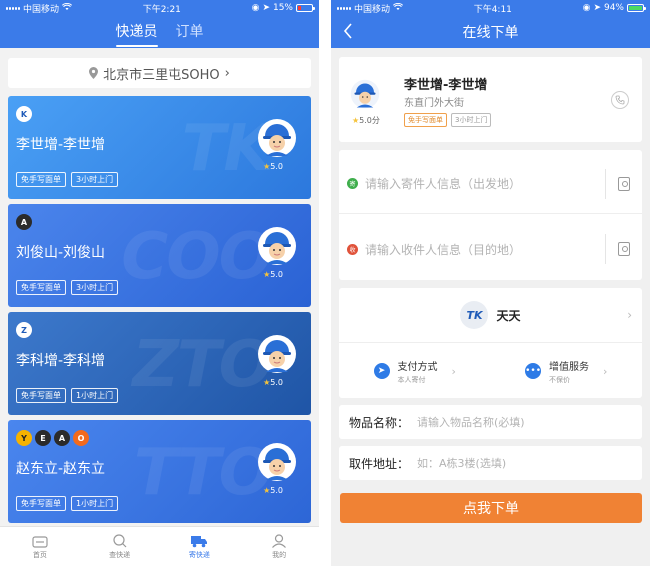  What do you see at coordinates (613, 8) in the screenshot?
I see `battery-percent: 94%` at bounding box center [613, 8].